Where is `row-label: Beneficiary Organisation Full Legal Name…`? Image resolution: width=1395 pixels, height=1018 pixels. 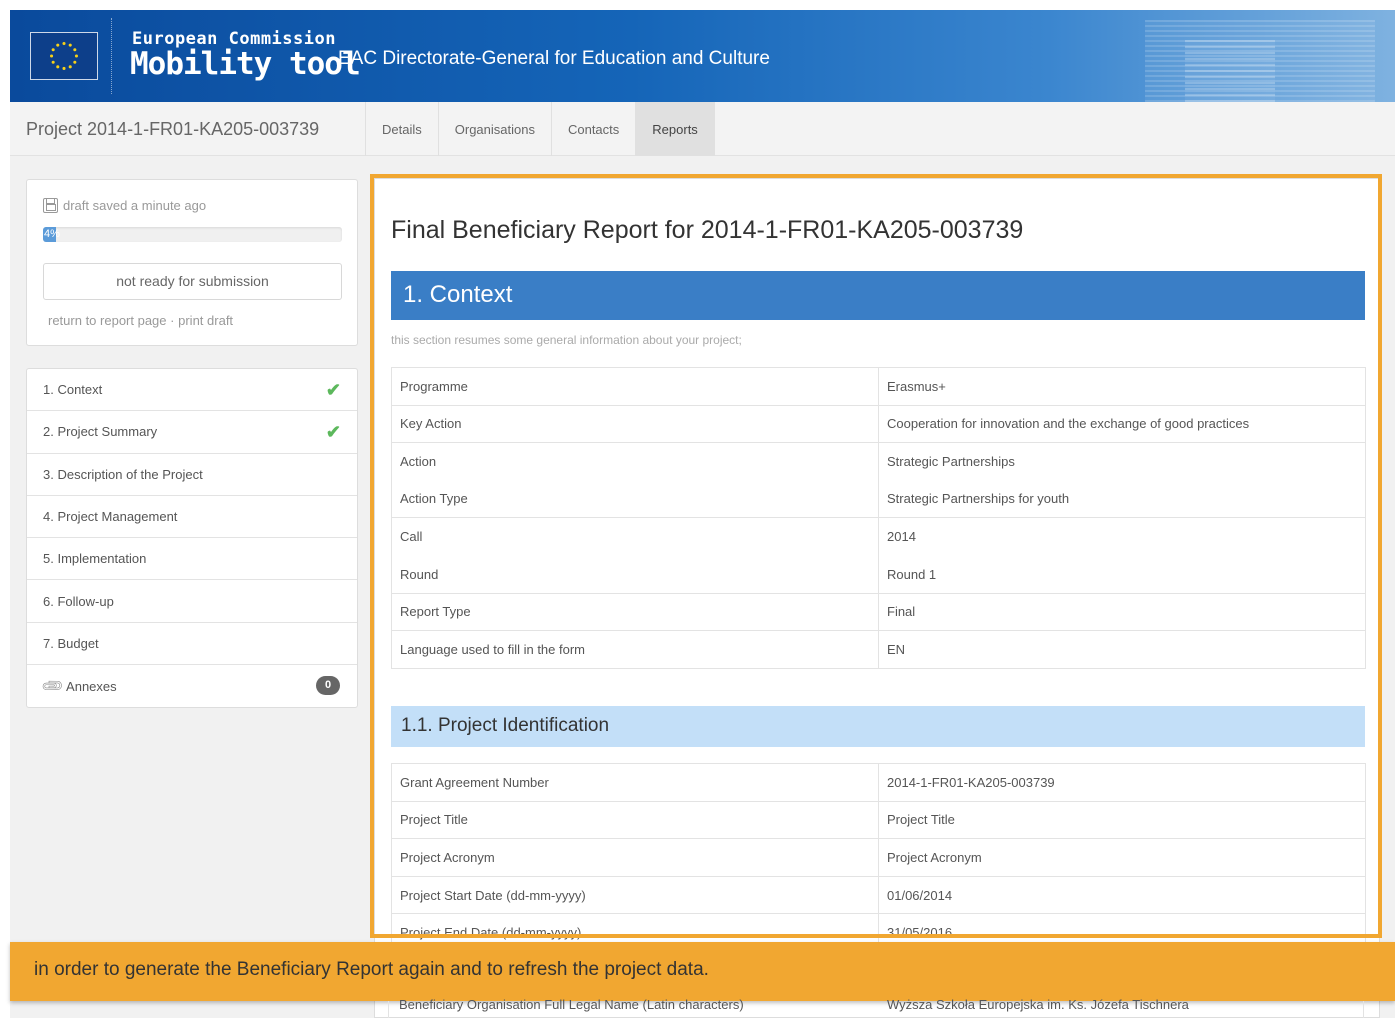
row-label: Beneficiary Organisation Full Legal Name… is located at coordinates (571, 1004).